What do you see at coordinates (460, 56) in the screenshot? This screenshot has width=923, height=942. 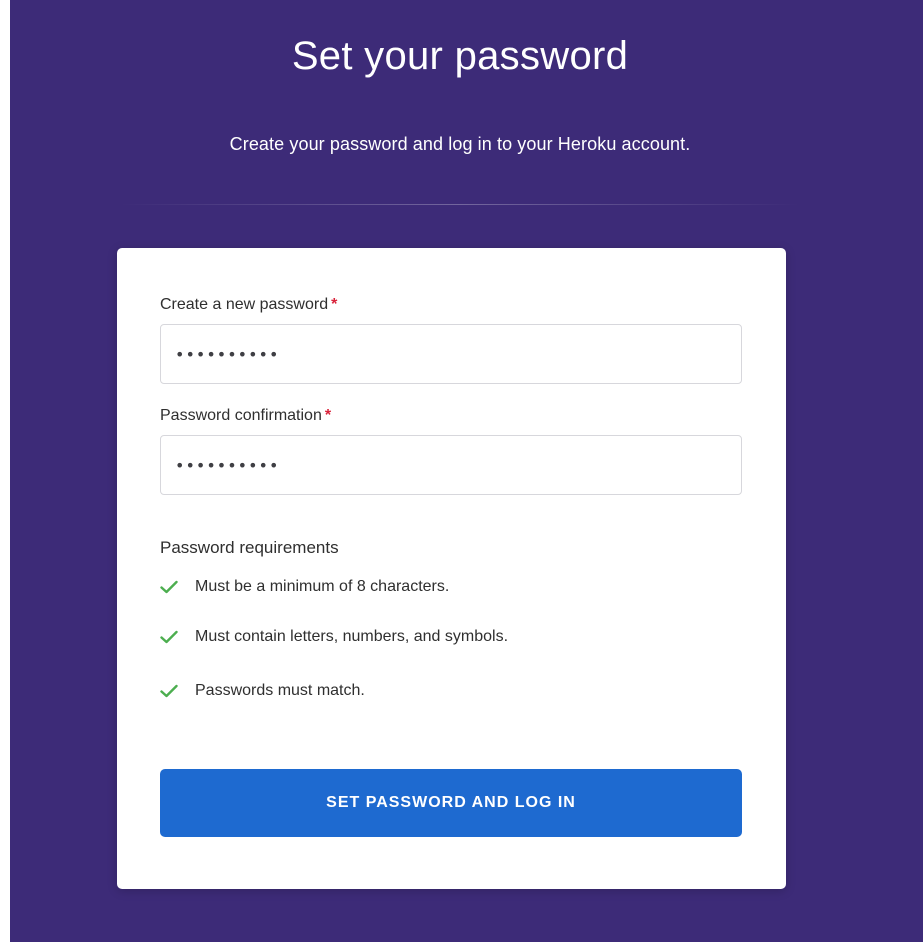 I see `page-title: Set your password` at bounding box center [460, 56].